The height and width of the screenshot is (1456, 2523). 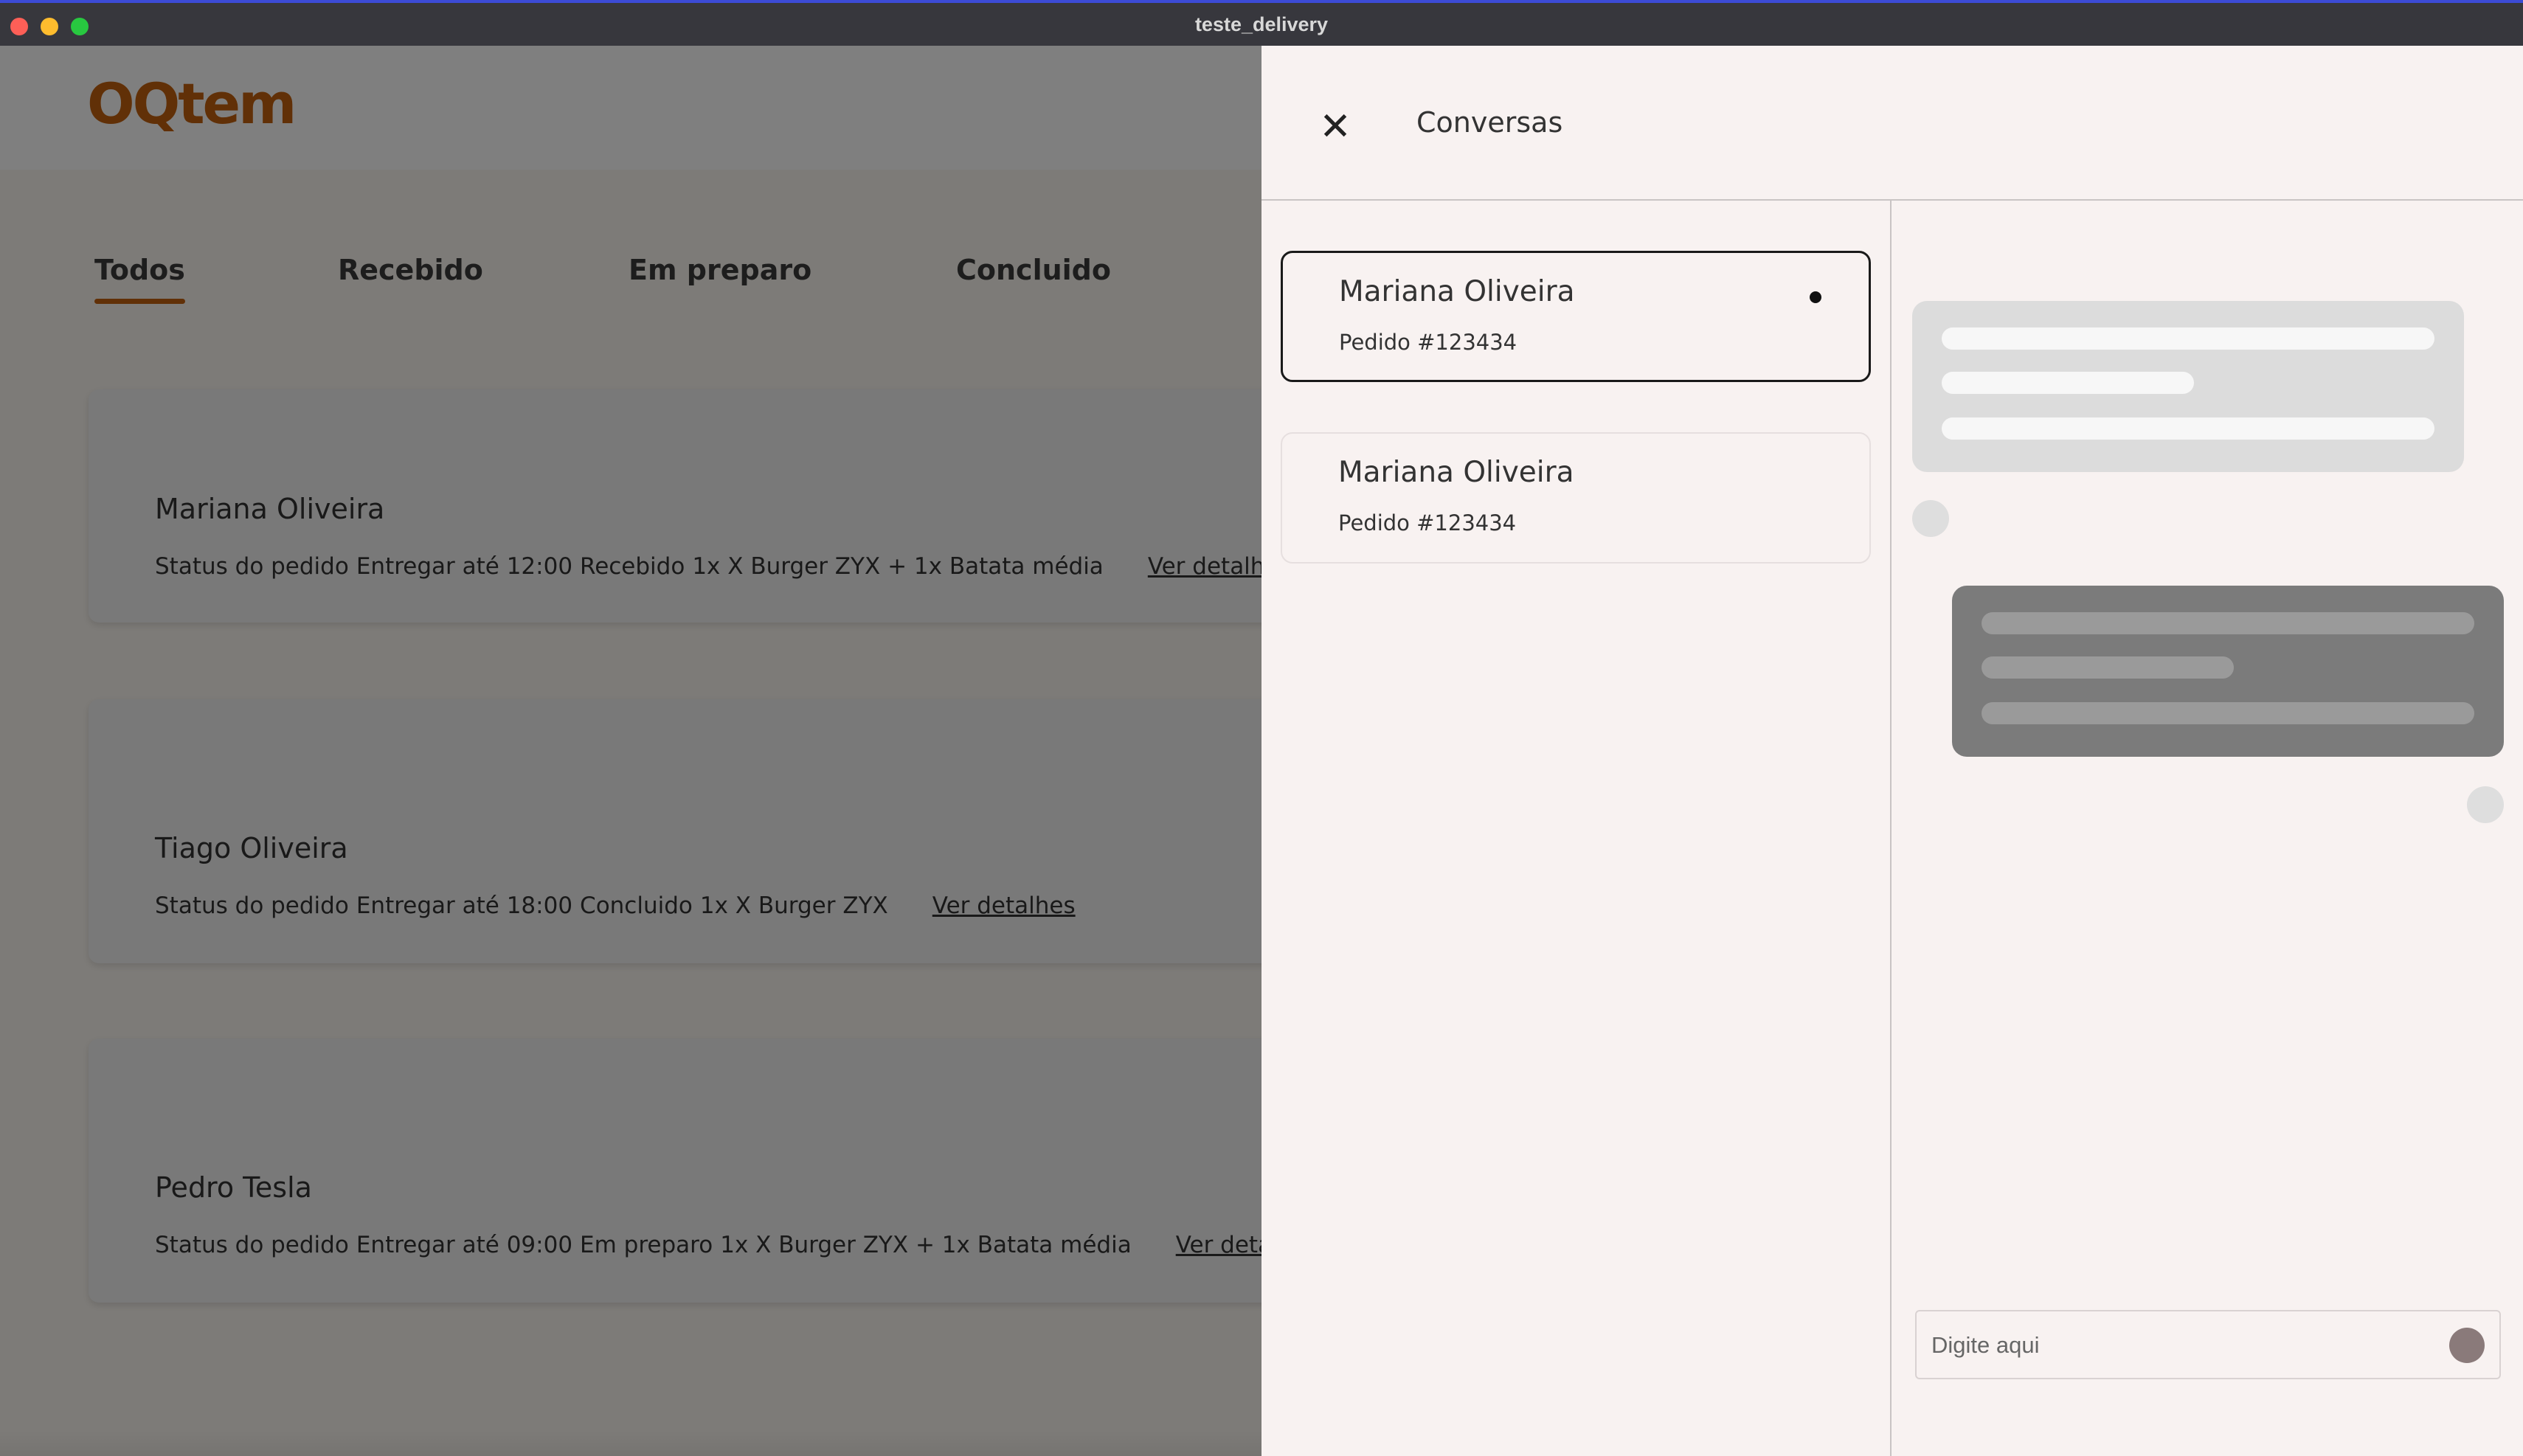 I want to click on message-input-box, so click(x=2208, y=1344).